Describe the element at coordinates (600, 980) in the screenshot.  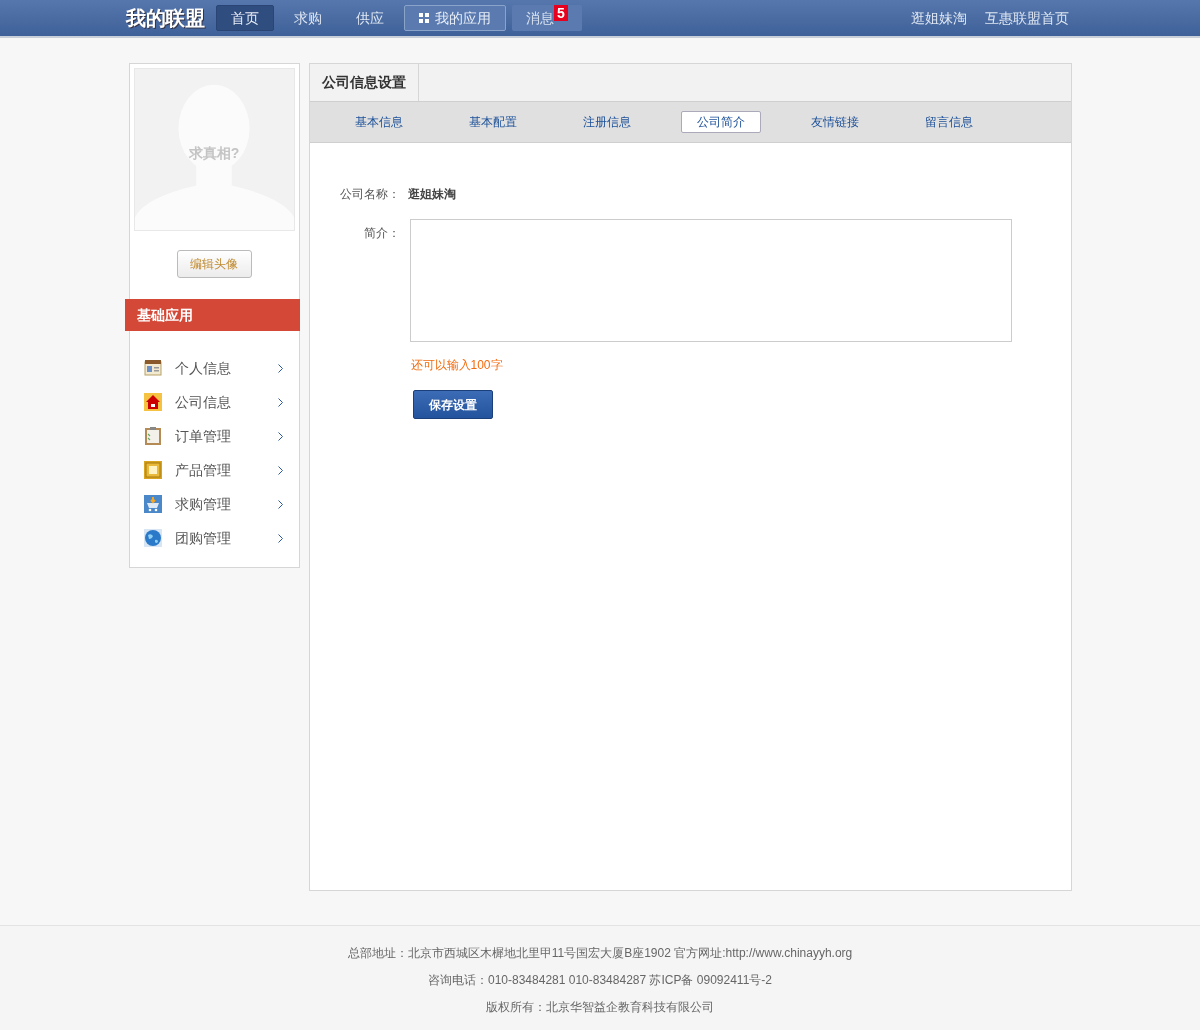
I see `footer-text: 咨询电话：010-83484281 010-83484287 苏ICP备 09092411号-2` at that location.